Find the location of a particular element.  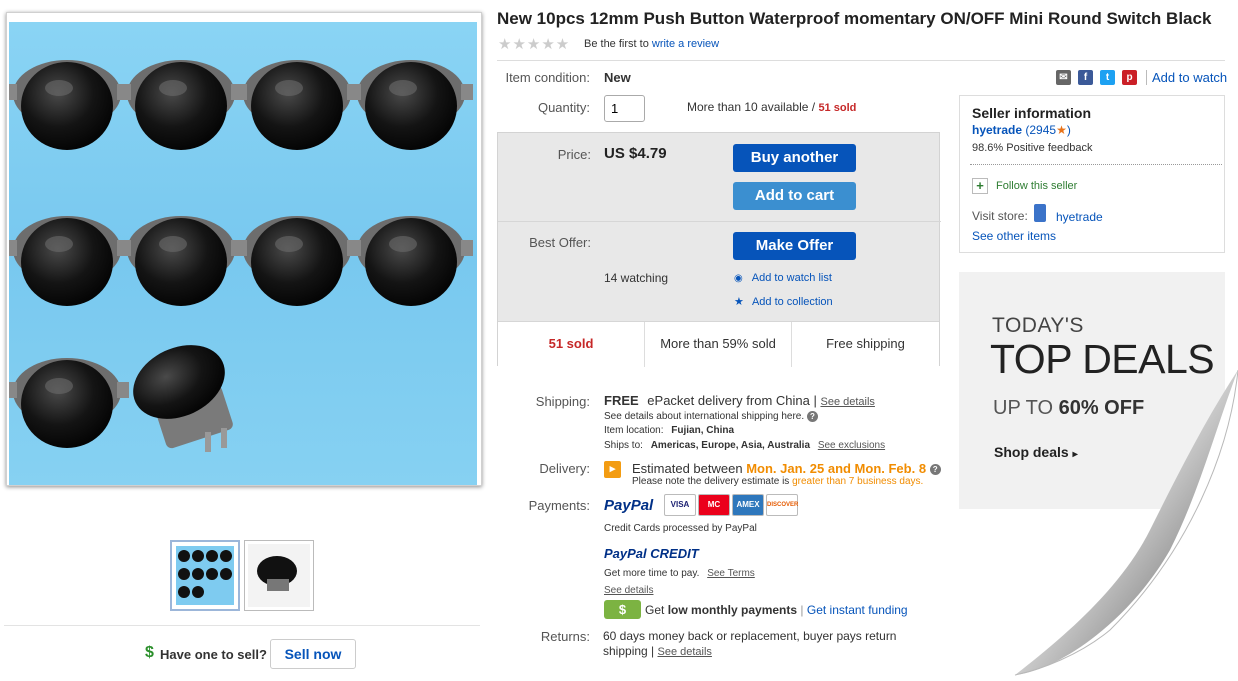

store-icon is located at coordinates (1040, 213).